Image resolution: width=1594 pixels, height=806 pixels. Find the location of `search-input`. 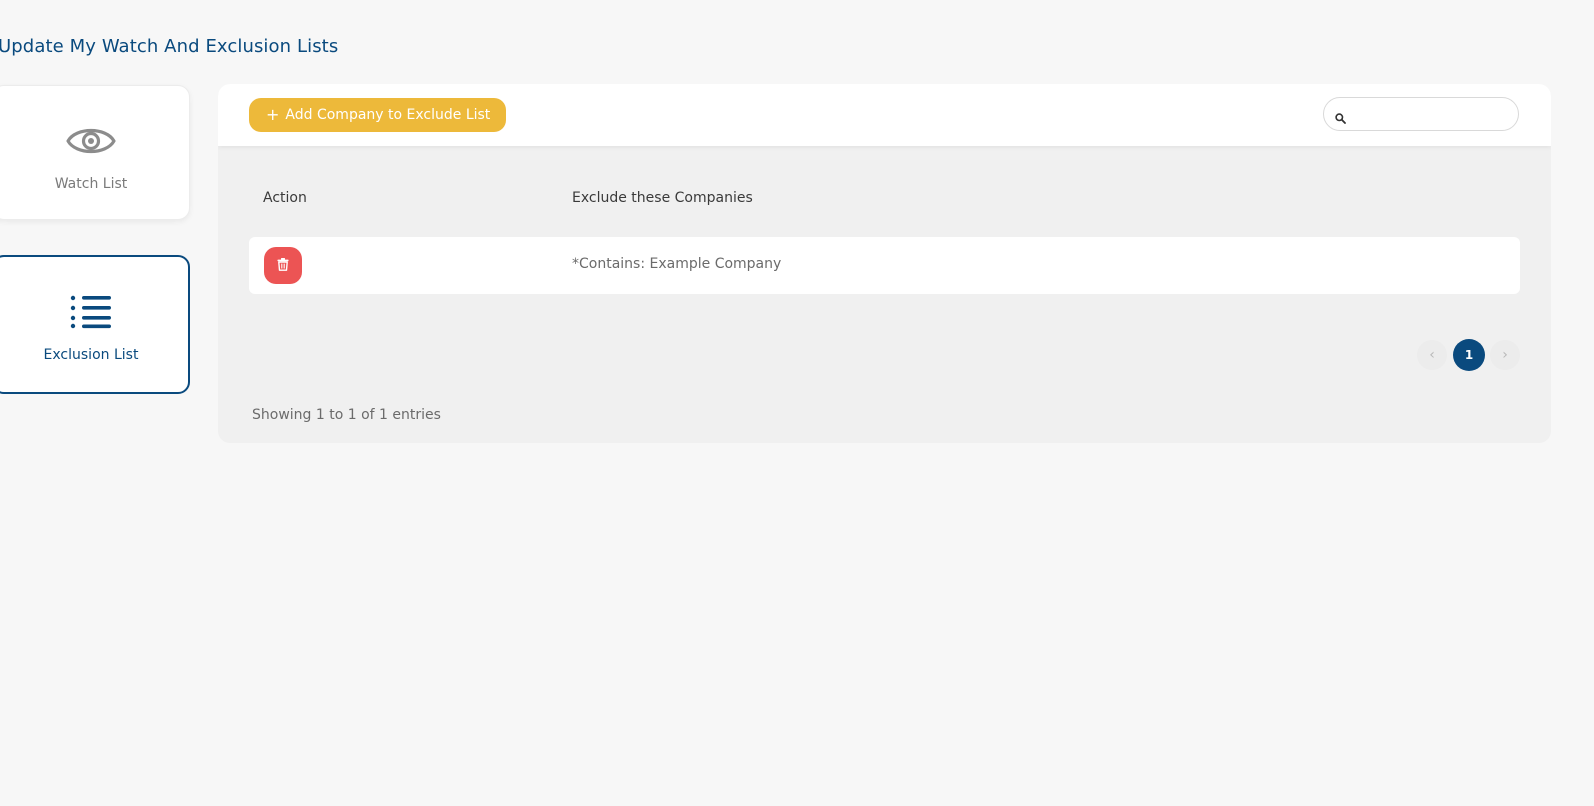

search-input is located at coordinates (1434, 115).